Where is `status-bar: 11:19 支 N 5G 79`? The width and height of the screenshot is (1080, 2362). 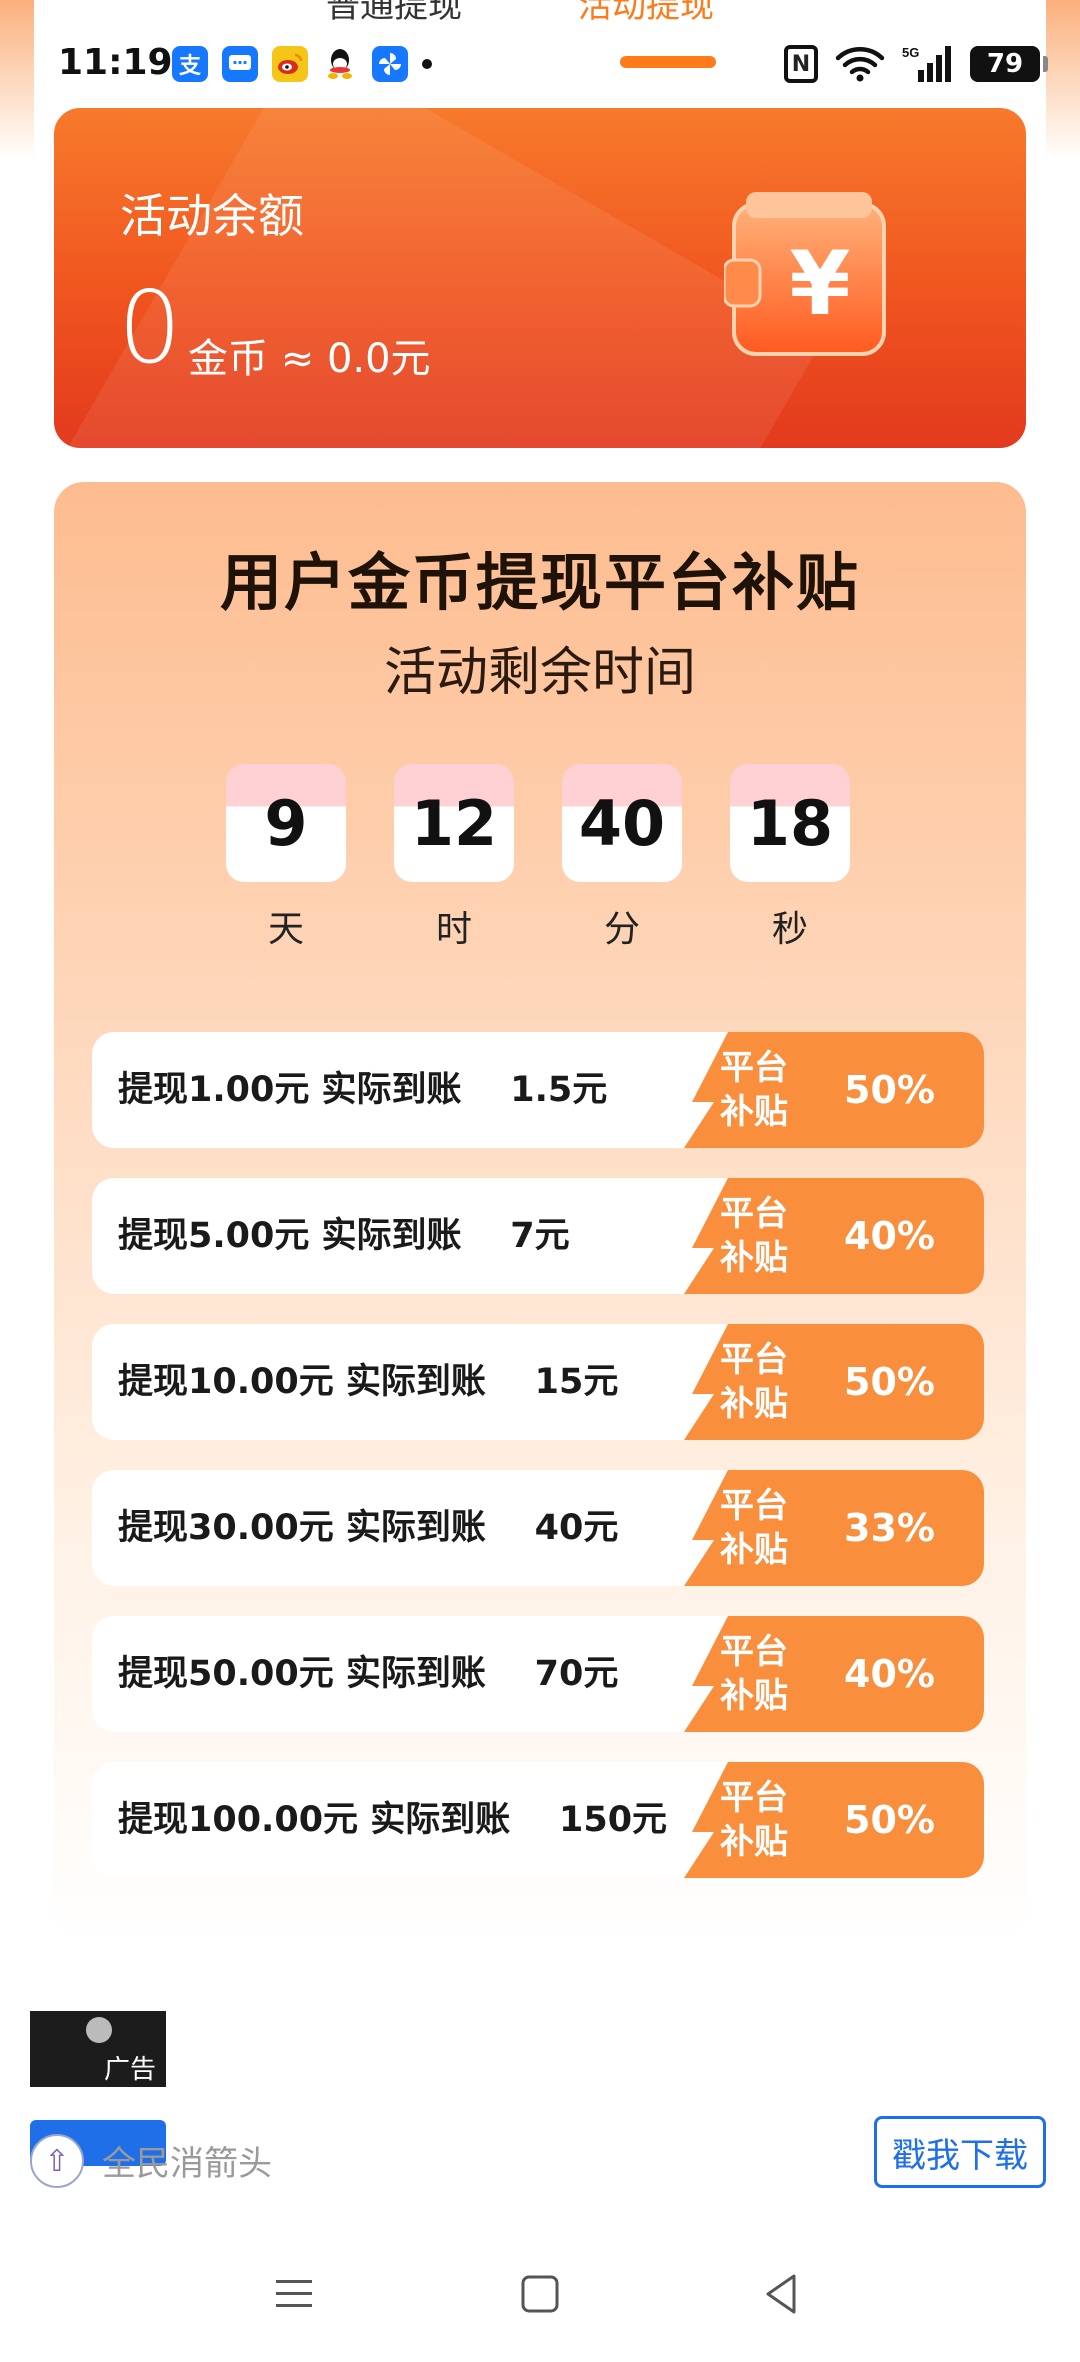
status-bar: 11:19 支 N 5G 79 is located at coordinates (540, 66).